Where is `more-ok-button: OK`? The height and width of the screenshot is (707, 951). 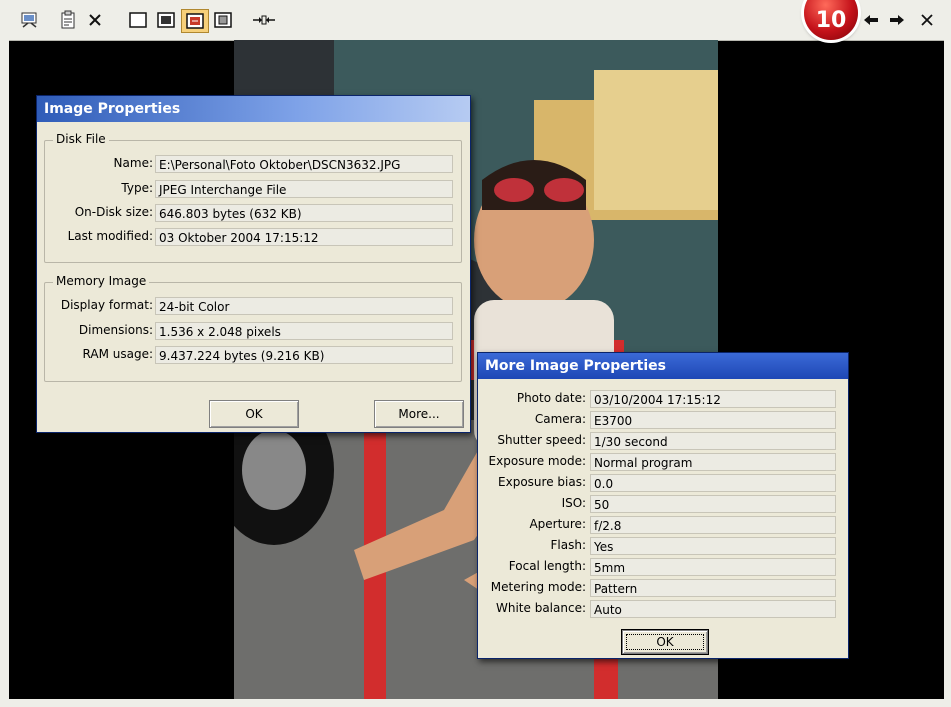
more-ok-button: OK is located at coordinates (665, 642).